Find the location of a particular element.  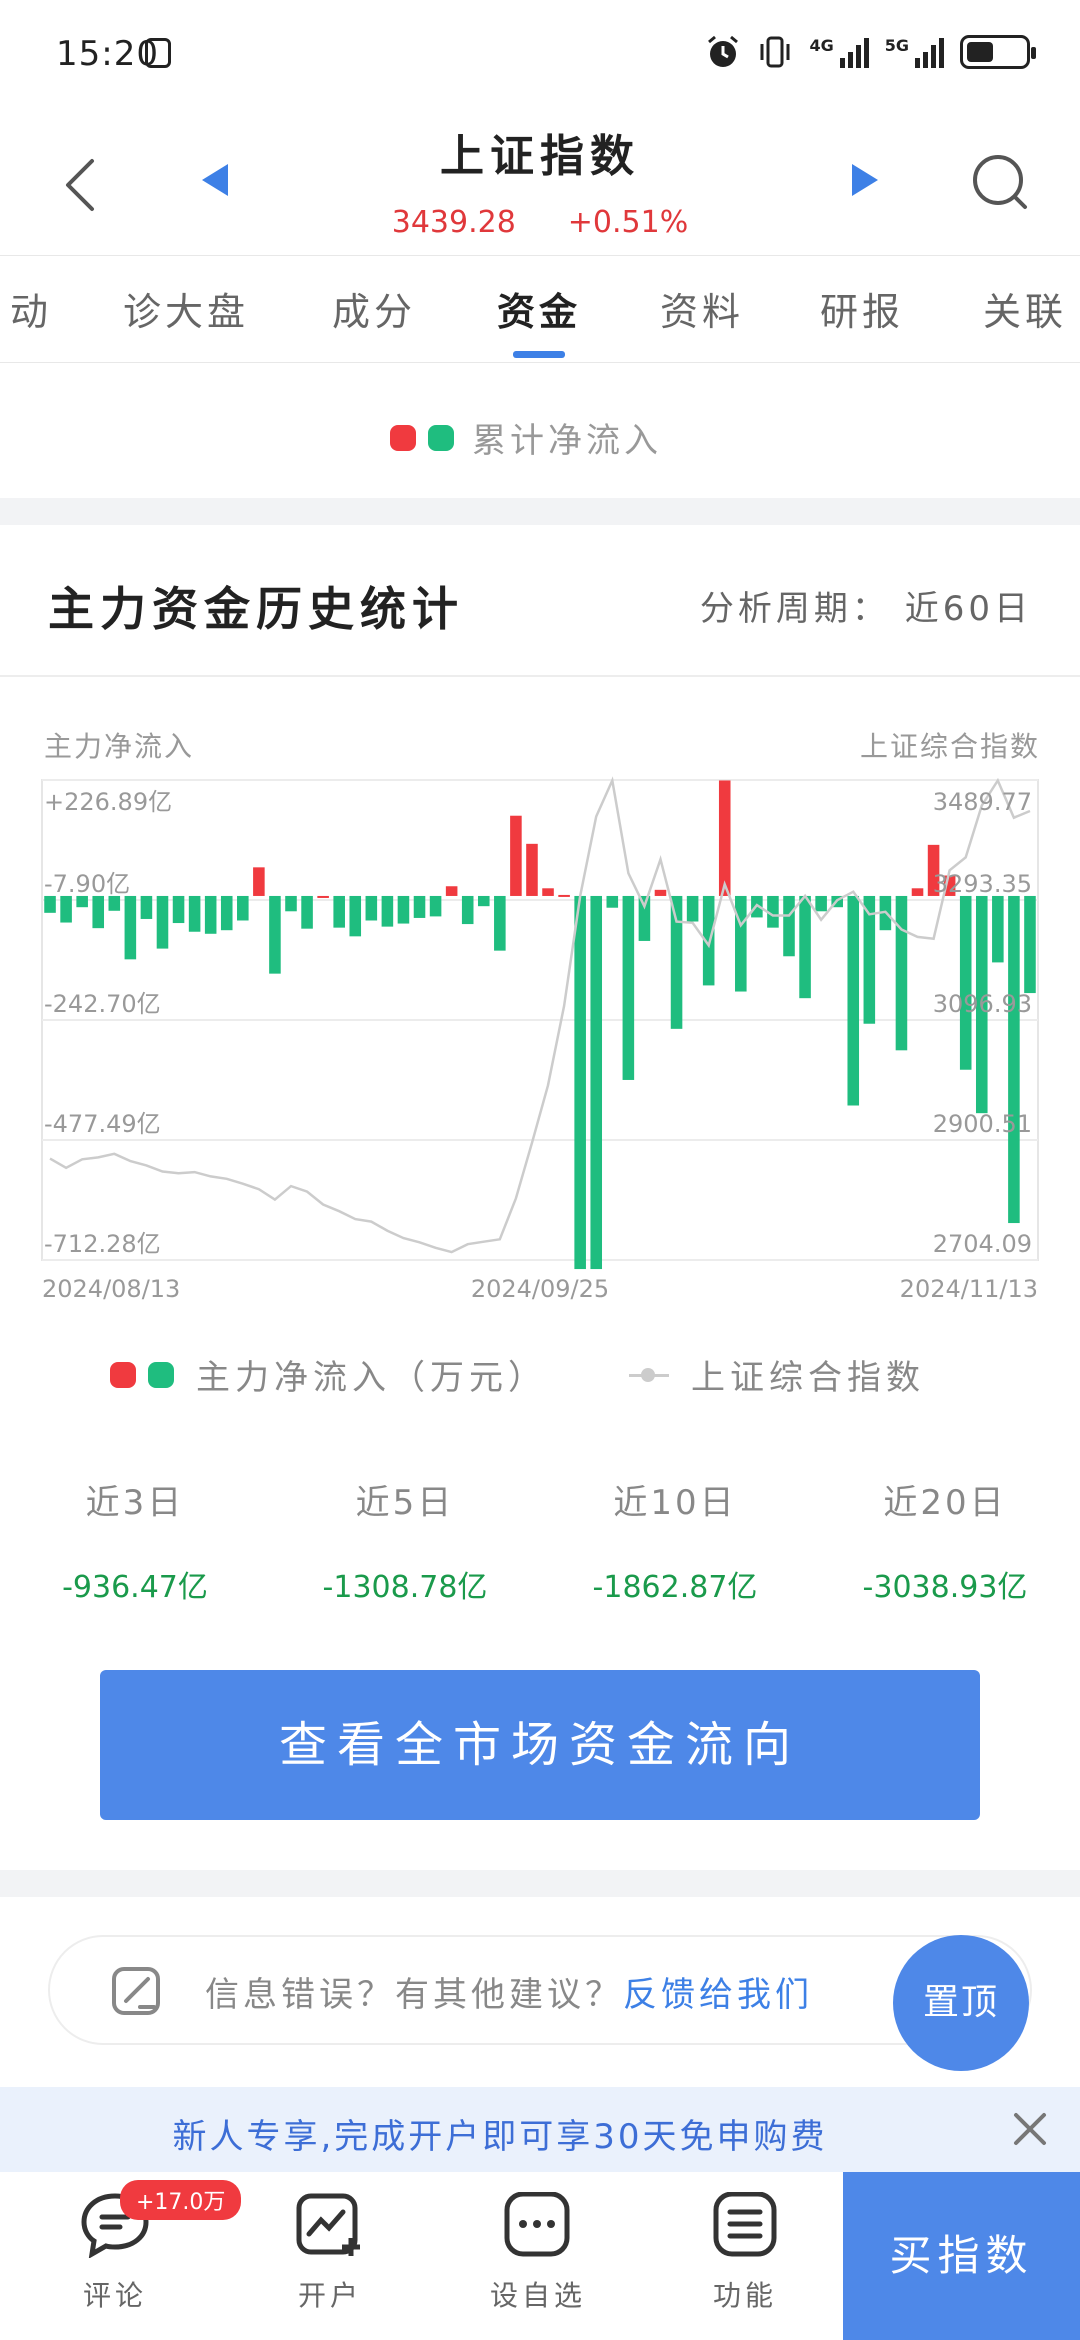

x-tick-label: 2024/08/13 is located at coordinates (111, 1289).